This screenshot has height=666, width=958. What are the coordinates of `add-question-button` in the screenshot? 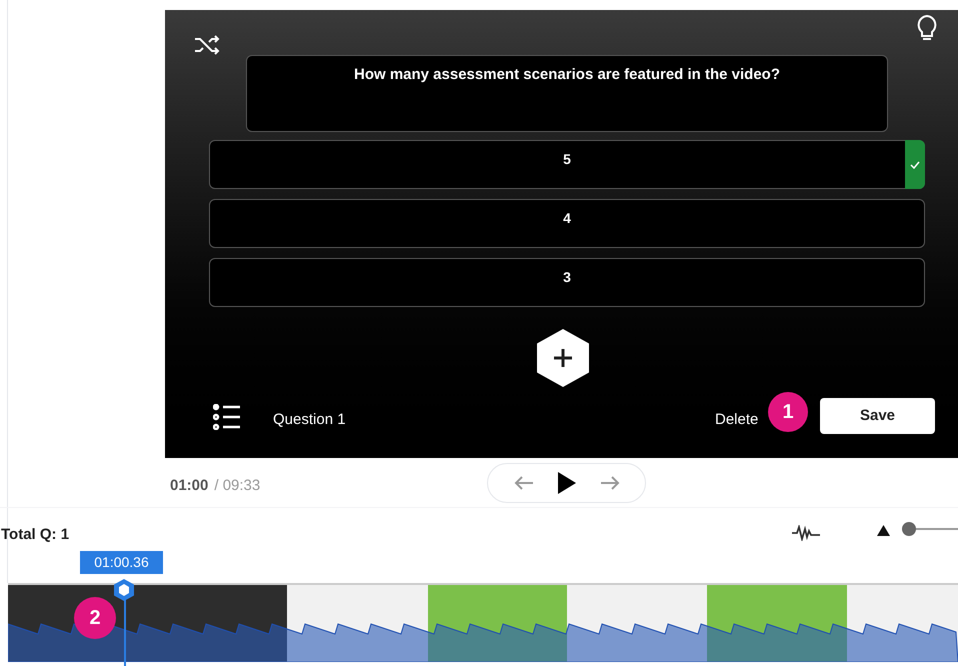 It's located at (563, 358).